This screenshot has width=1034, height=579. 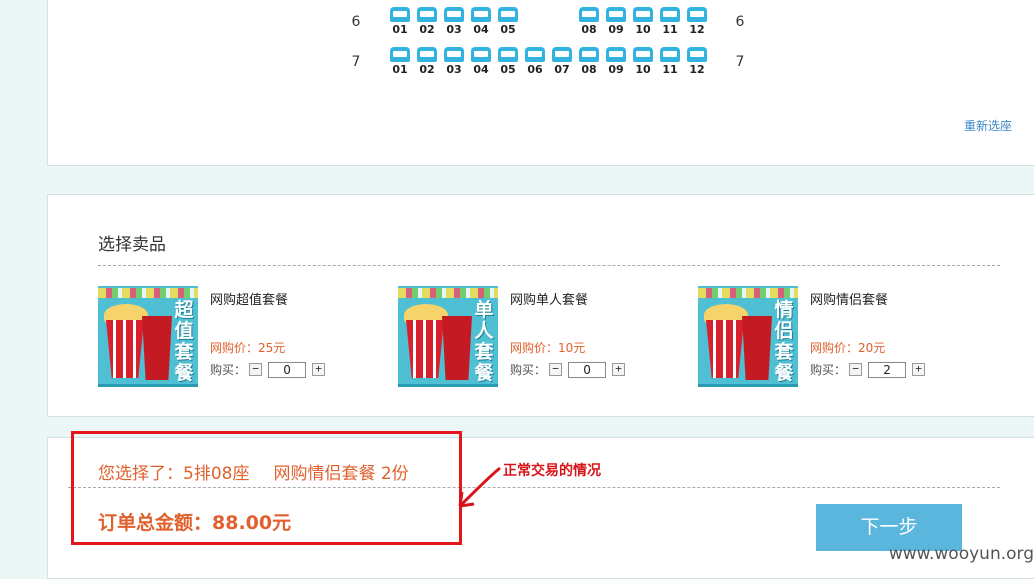 What do you see at coordinates (248, 348) in the screenshot?
I see `product-price: 网购价：25元` at bounding box center [248, 348].